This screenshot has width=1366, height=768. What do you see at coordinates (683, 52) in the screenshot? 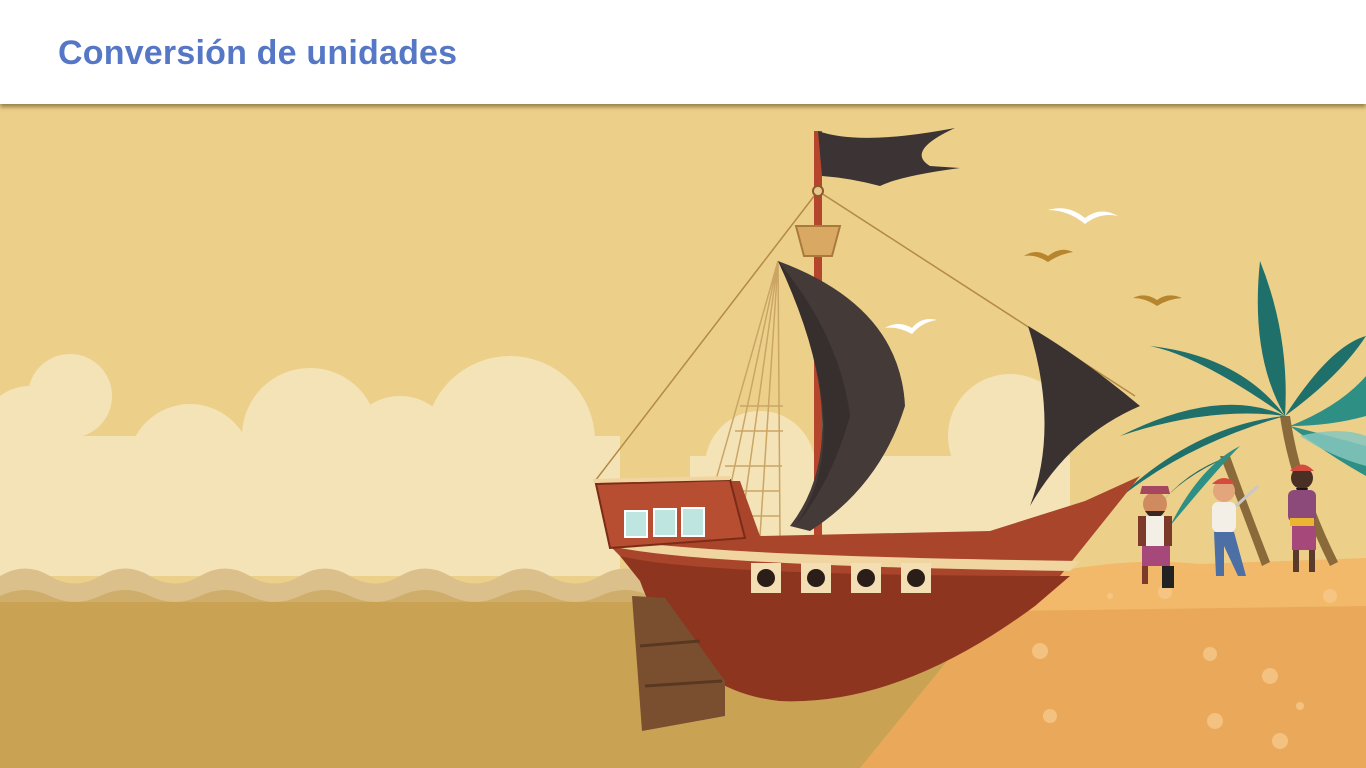
I see `header-bar: Conversión de unidades` at bounding box center [683, 52].